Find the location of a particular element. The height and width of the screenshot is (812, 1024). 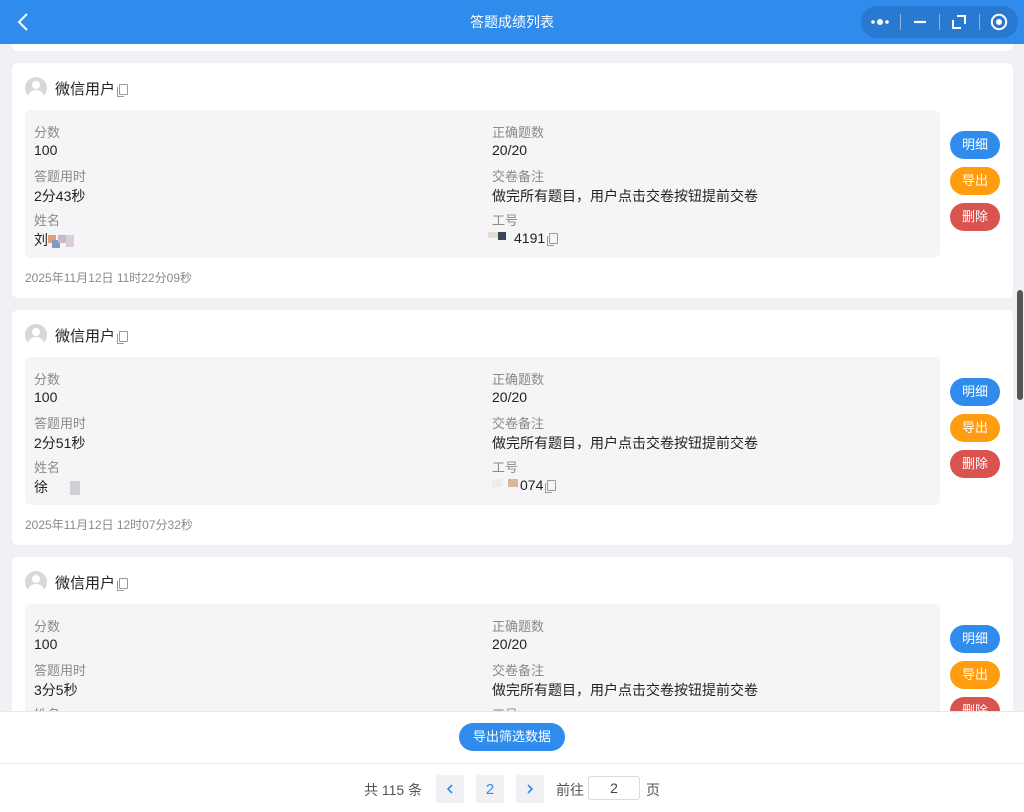

prev-page-button is located at coordinates (450, 789).